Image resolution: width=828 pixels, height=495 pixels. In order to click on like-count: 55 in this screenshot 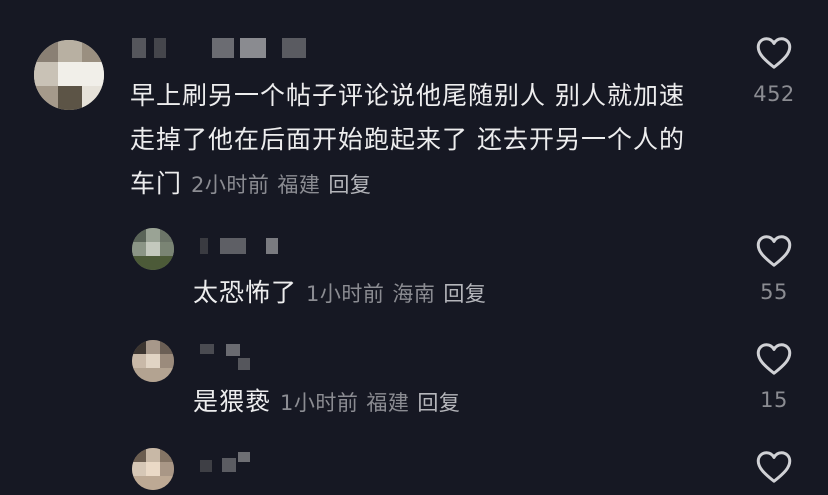, I will do `click(774, 292)`.